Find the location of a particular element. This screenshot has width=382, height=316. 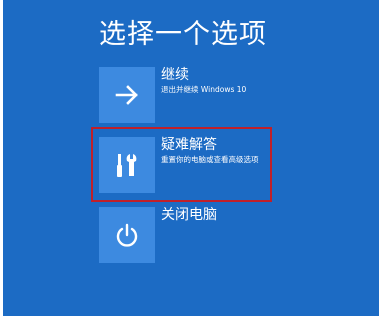

continue-tile is located at coordinates (127, 95).